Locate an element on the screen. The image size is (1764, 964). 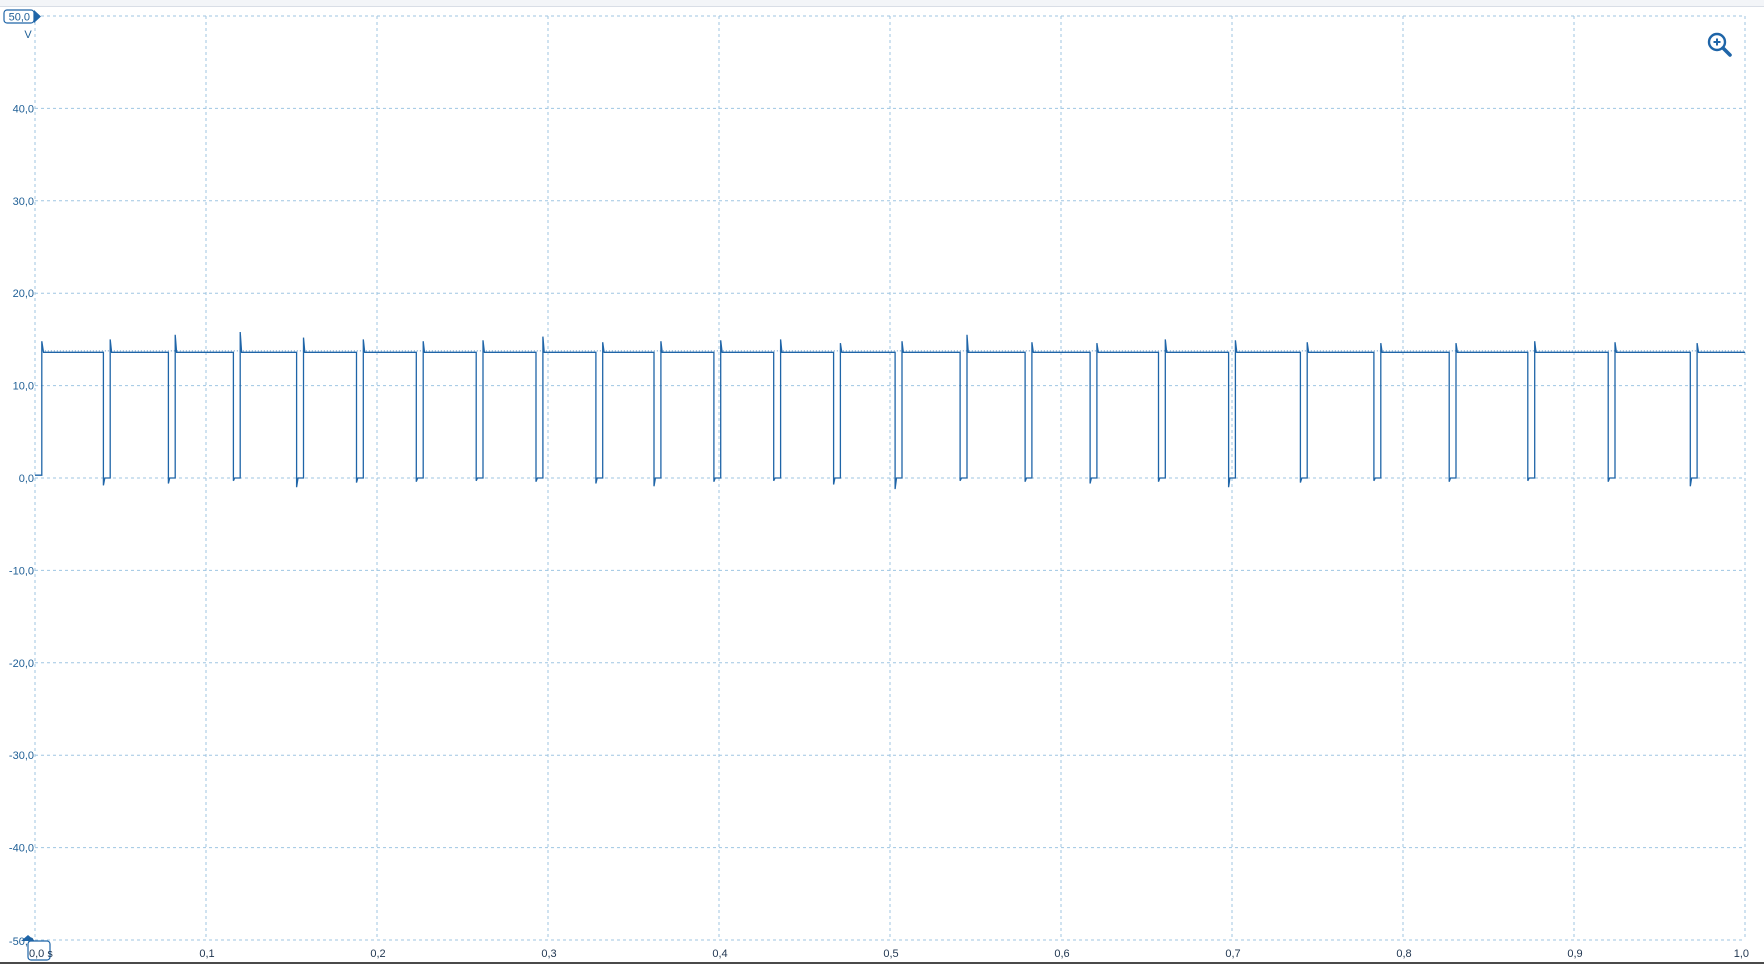
y-max-marker-label: 50,0 is located at coordinates (19, 18).